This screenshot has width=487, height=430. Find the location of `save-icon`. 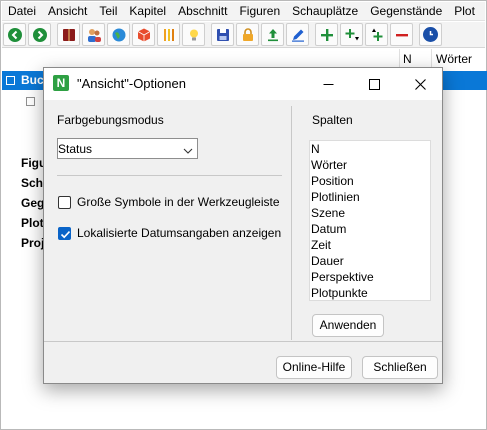

save-icon is located at coordinates (222, 34).